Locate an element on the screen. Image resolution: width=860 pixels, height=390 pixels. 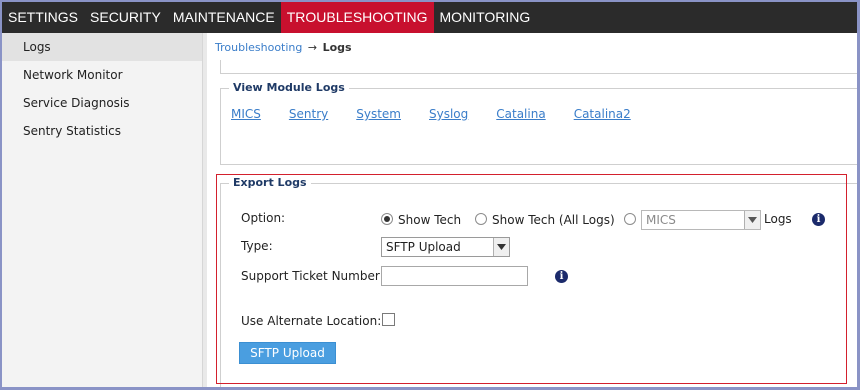
log-link-catalina: Catalina is located at coordinates (520, 114).